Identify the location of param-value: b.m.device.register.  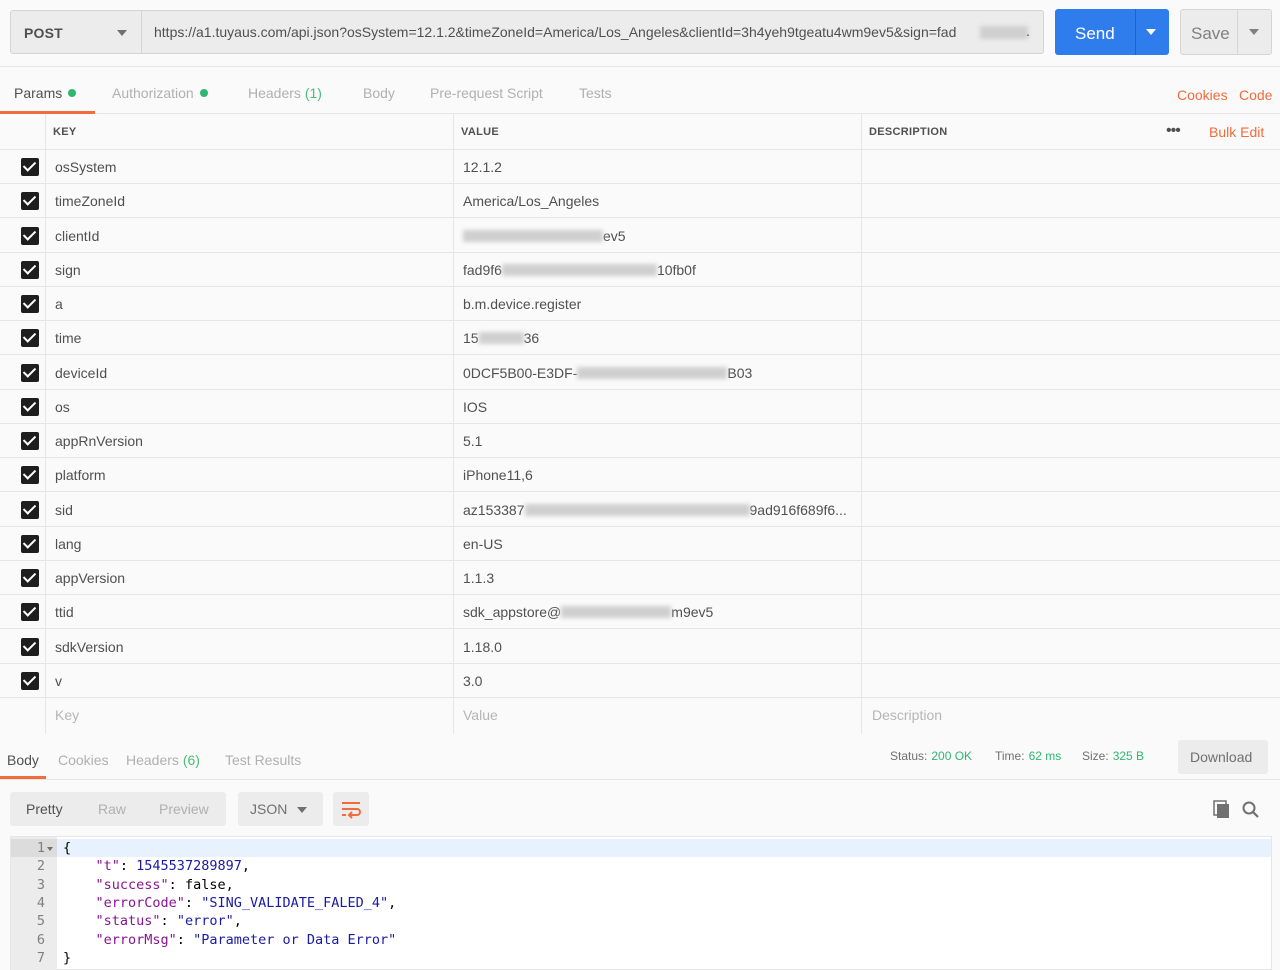
(522, 304).